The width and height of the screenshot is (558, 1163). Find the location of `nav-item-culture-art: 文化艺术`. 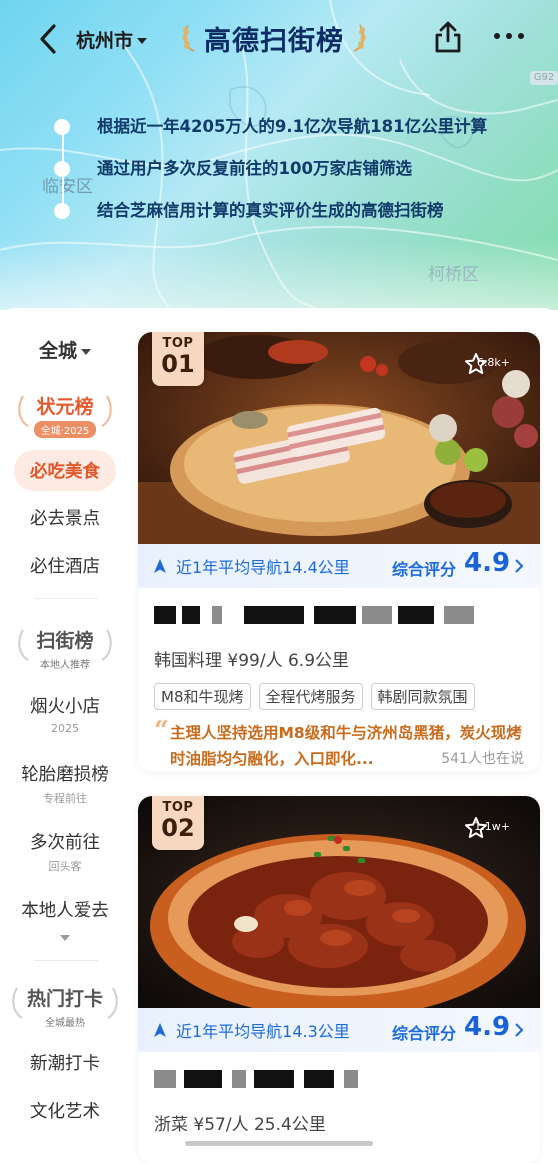

nav-item-culture-art: 文化艺术 is located at coordinates (65, 1110).